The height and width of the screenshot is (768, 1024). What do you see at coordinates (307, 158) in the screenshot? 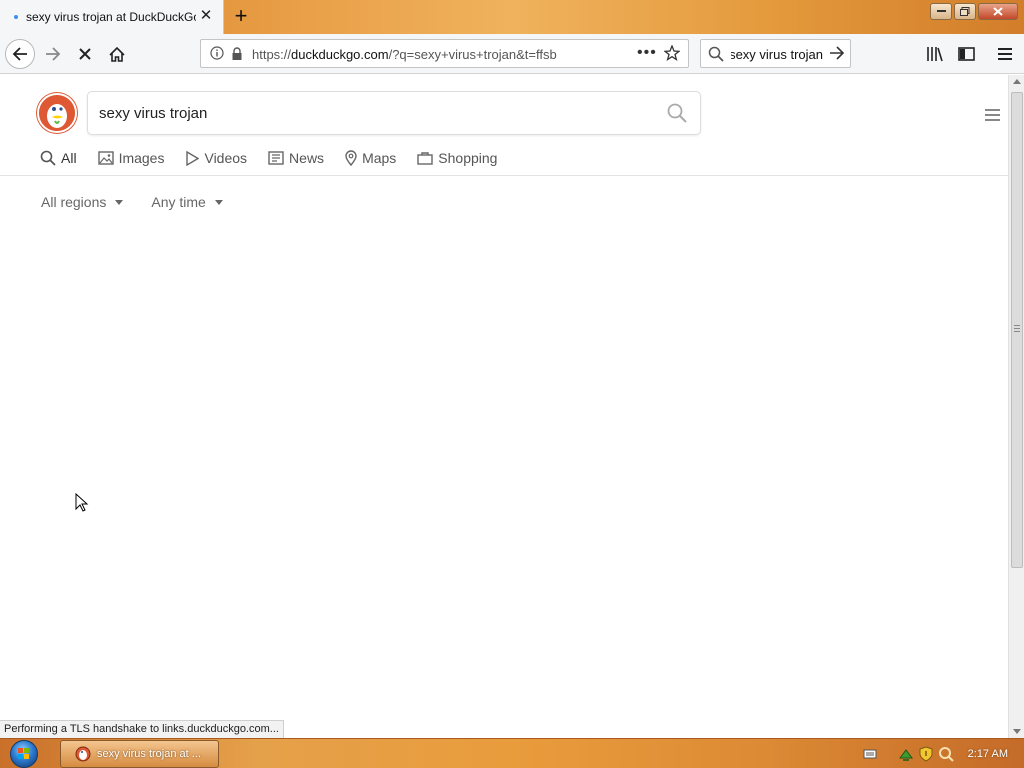
I see `tab-news-label: News` at bounding box center [307, 158].